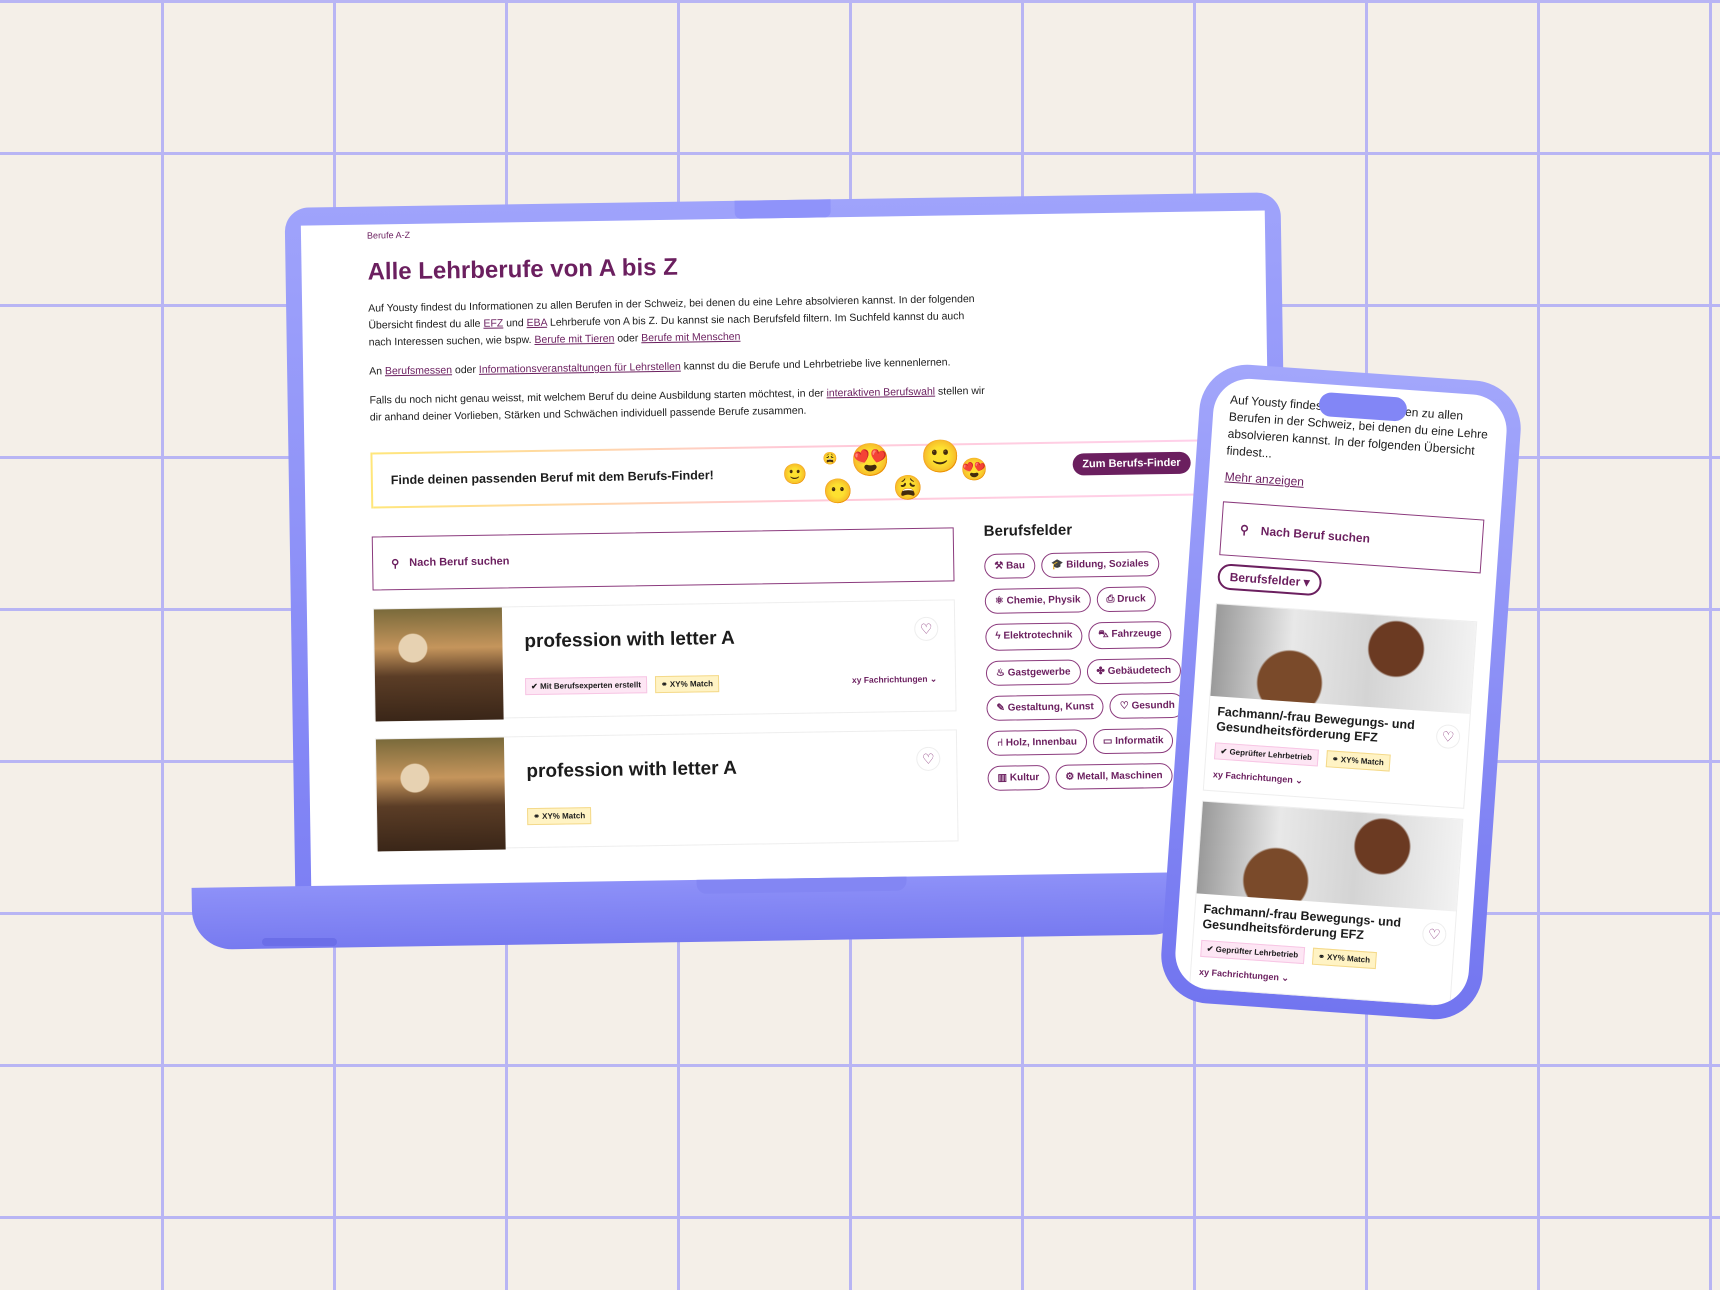 This screenshot has width=1720, height=1290. I want to click on graduation-cap-icon: 🎓, so click(1058, 565).